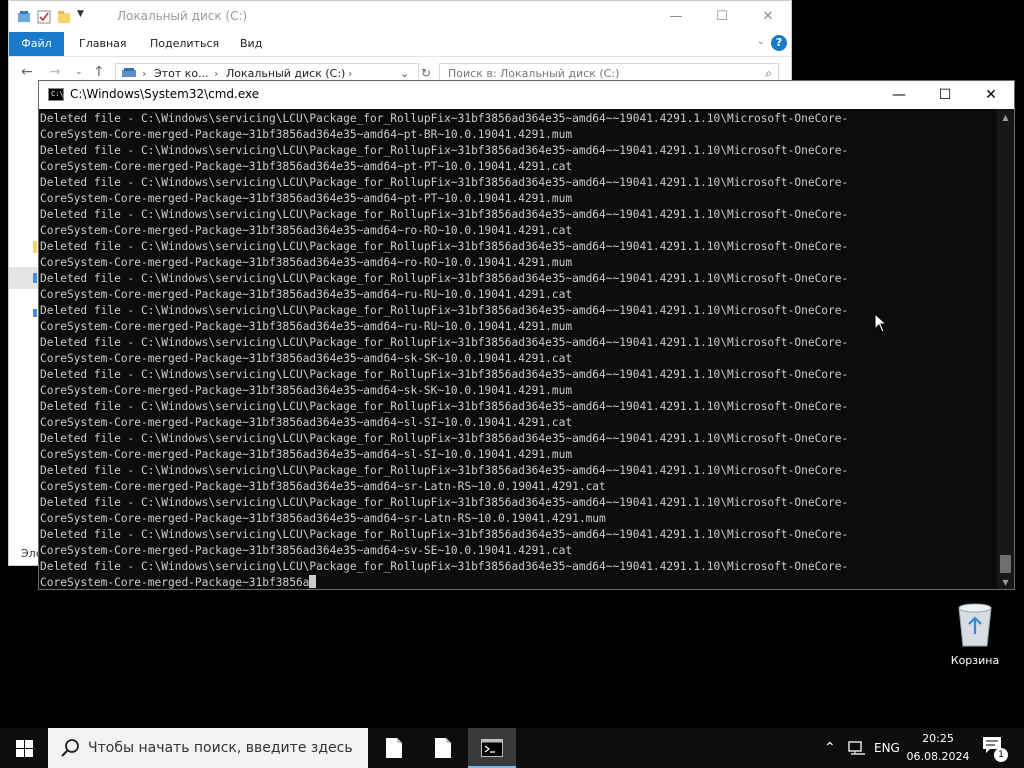 The height and width of the screenshot is (768, 1024). I want to click on show-hidden-icons-button: ⌃, so click(830, 748).